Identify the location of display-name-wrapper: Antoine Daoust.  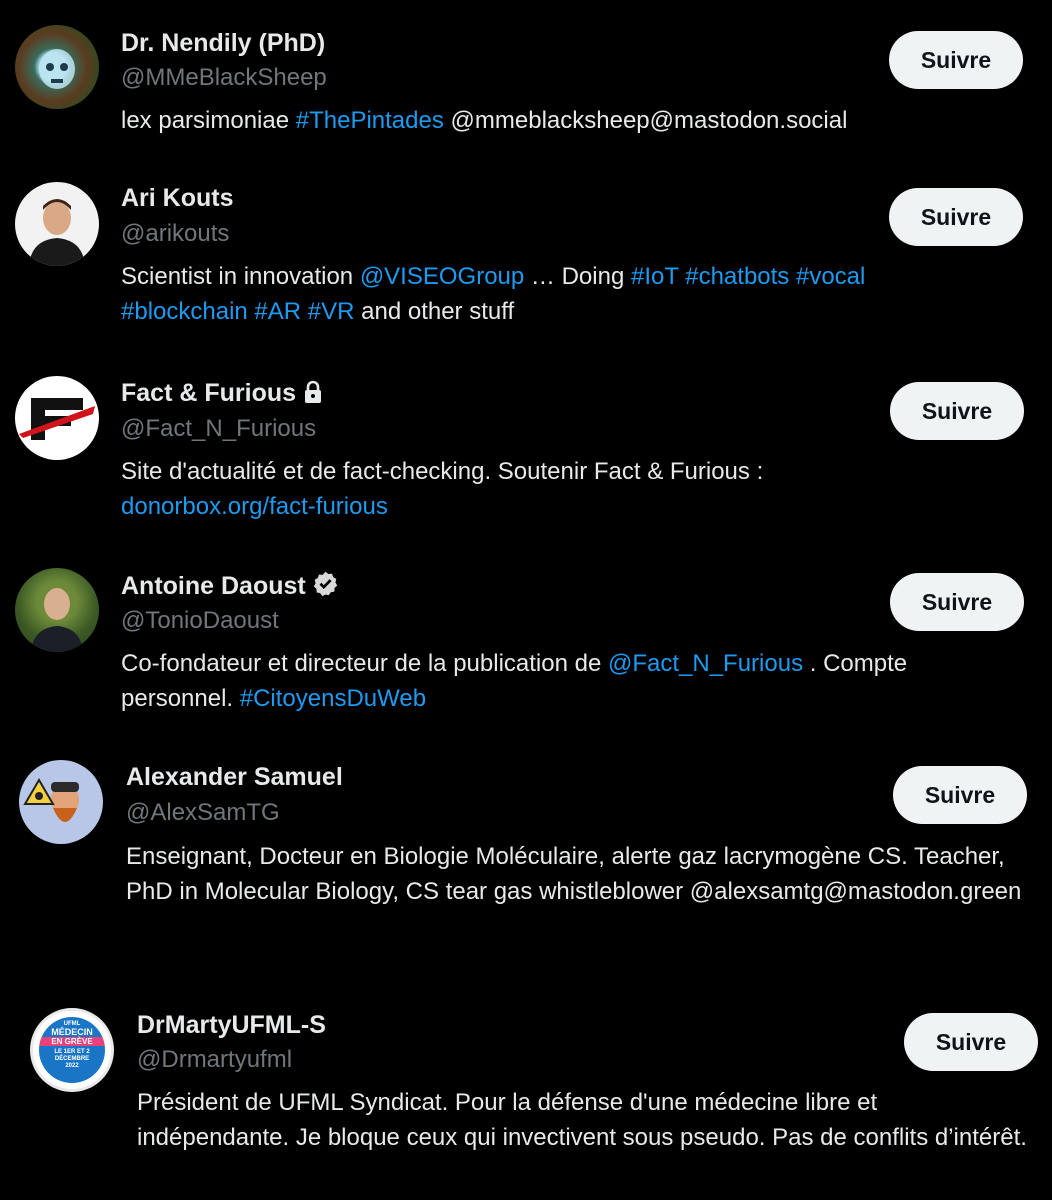
(230, 587).